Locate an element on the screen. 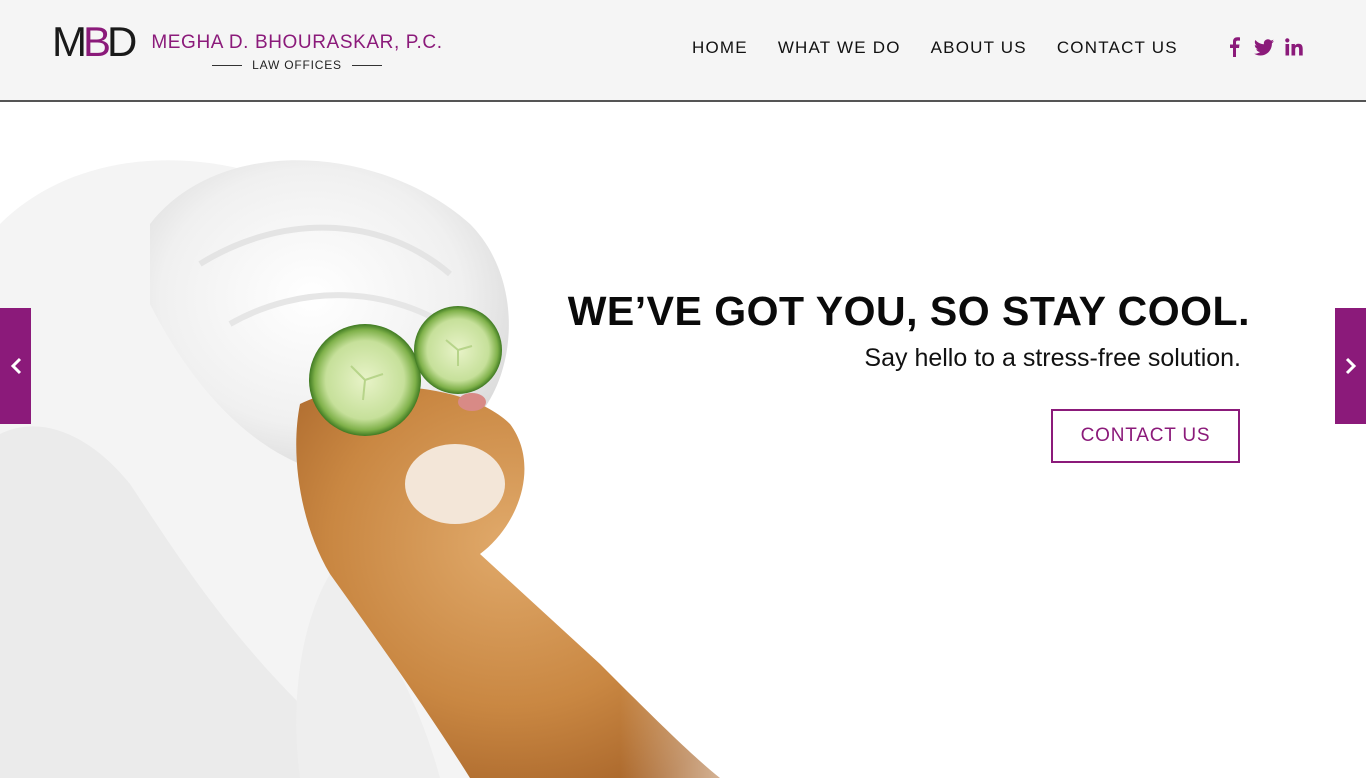 Image resolution: width=1366 pixels, height=778 pixels. contact-us-button: CONTACT US is located at coordinates (1145, 436).